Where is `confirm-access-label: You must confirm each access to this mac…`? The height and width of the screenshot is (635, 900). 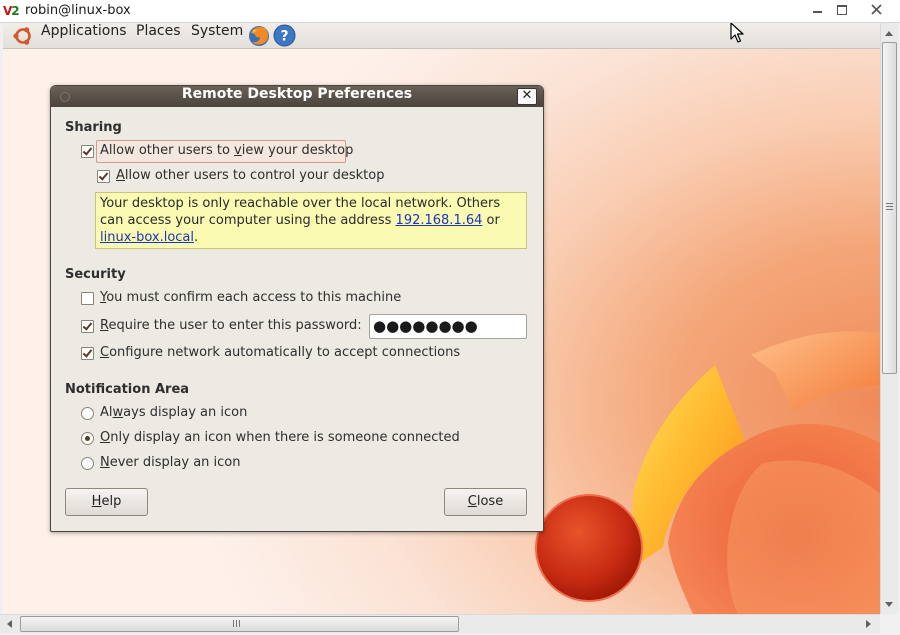
confirm-access-label: You must confirm each access to this mac… is located at coordinates (250, 298).